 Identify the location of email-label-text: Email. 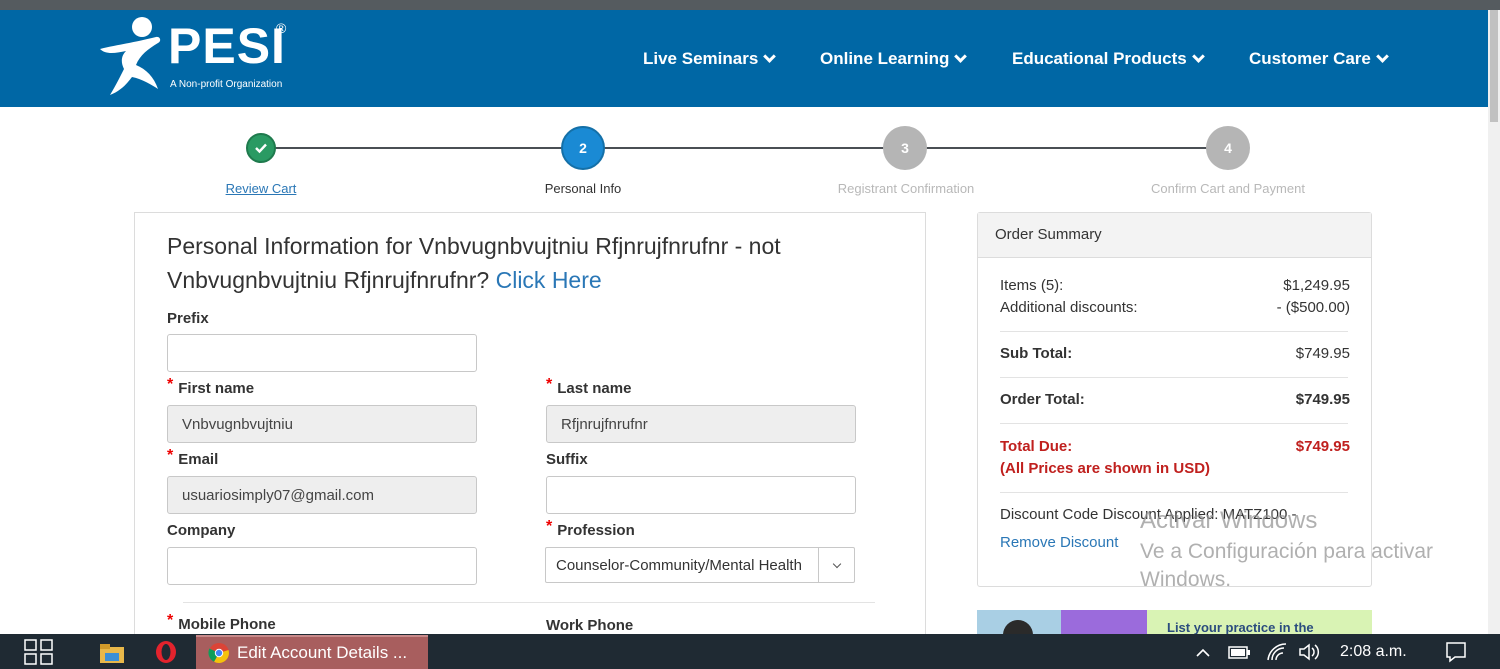
(198, 459).